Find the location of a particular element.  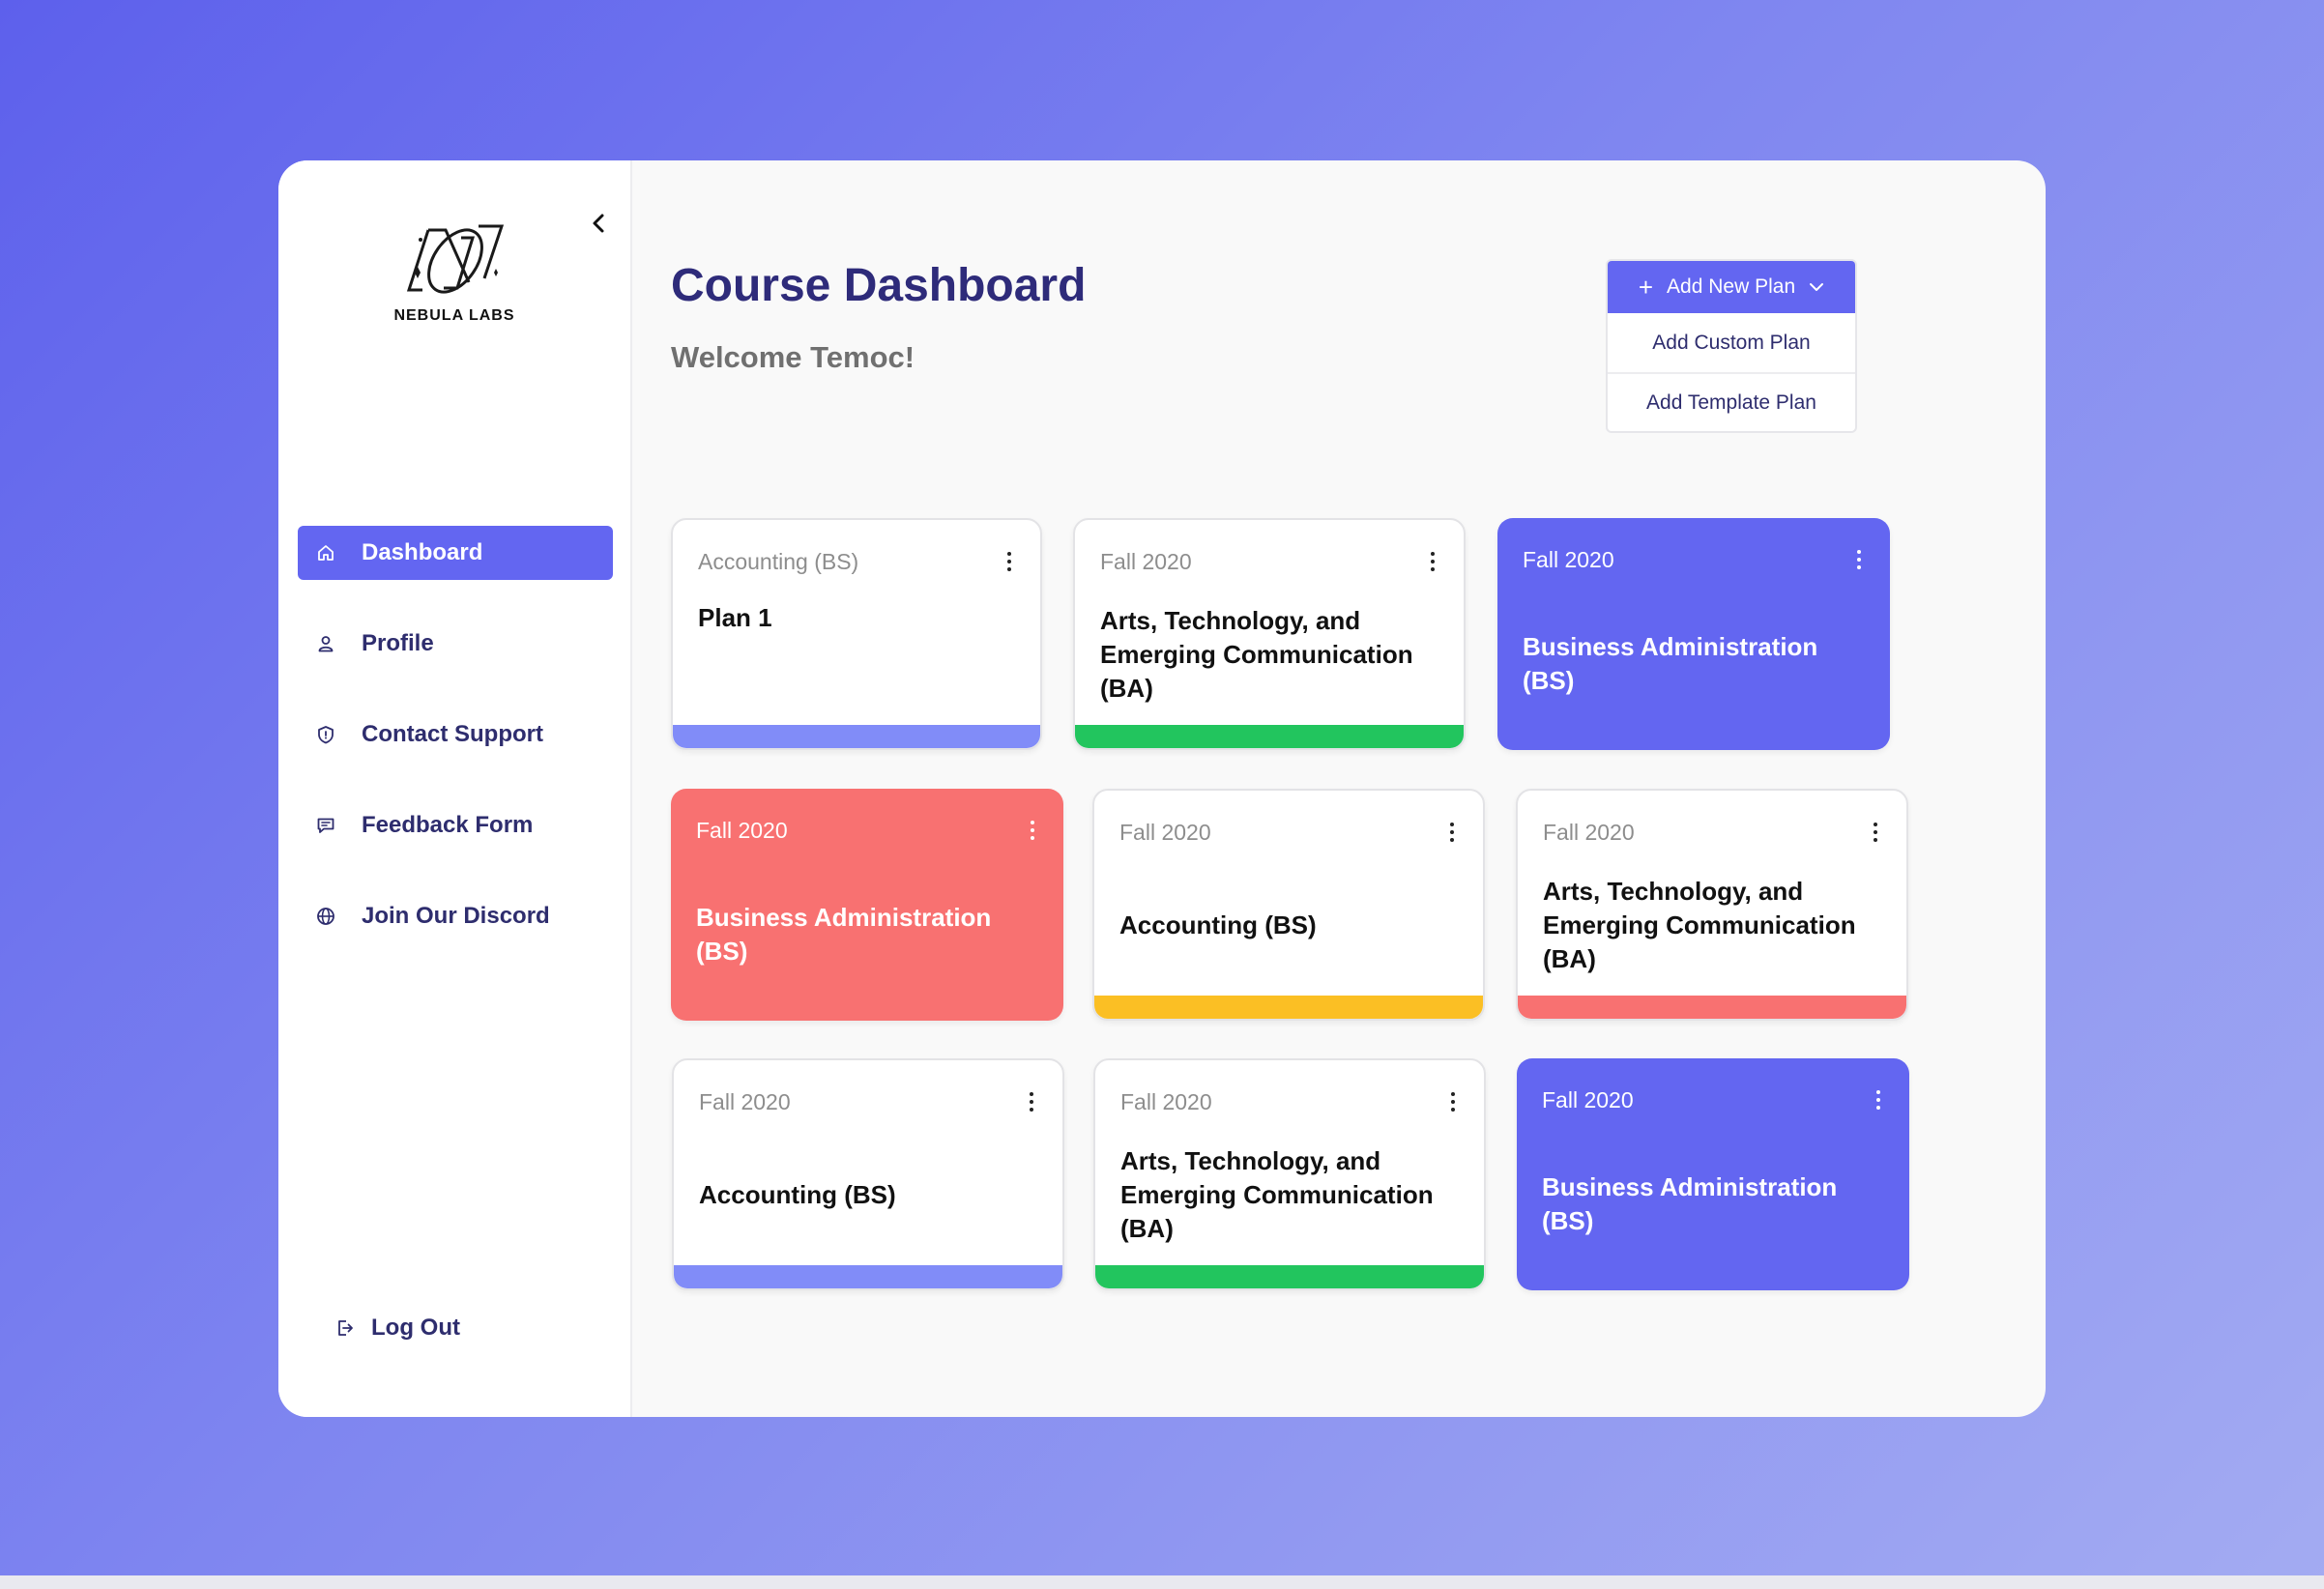

add-new-plan-label: Add New Plan is located at coordinates (1731, 286).